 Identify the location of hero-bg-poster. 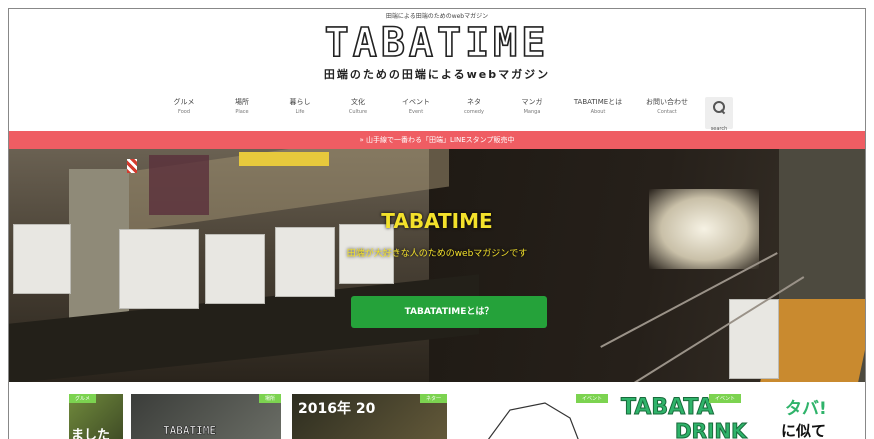
(179, 185).